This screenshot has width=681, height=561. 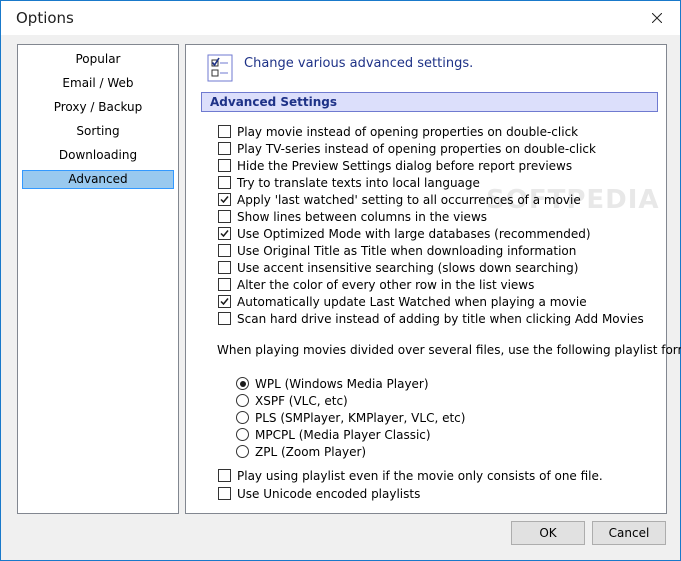 I want to click on sidebar-item-label: Proxy / Backup, so click(x=98, y=107).